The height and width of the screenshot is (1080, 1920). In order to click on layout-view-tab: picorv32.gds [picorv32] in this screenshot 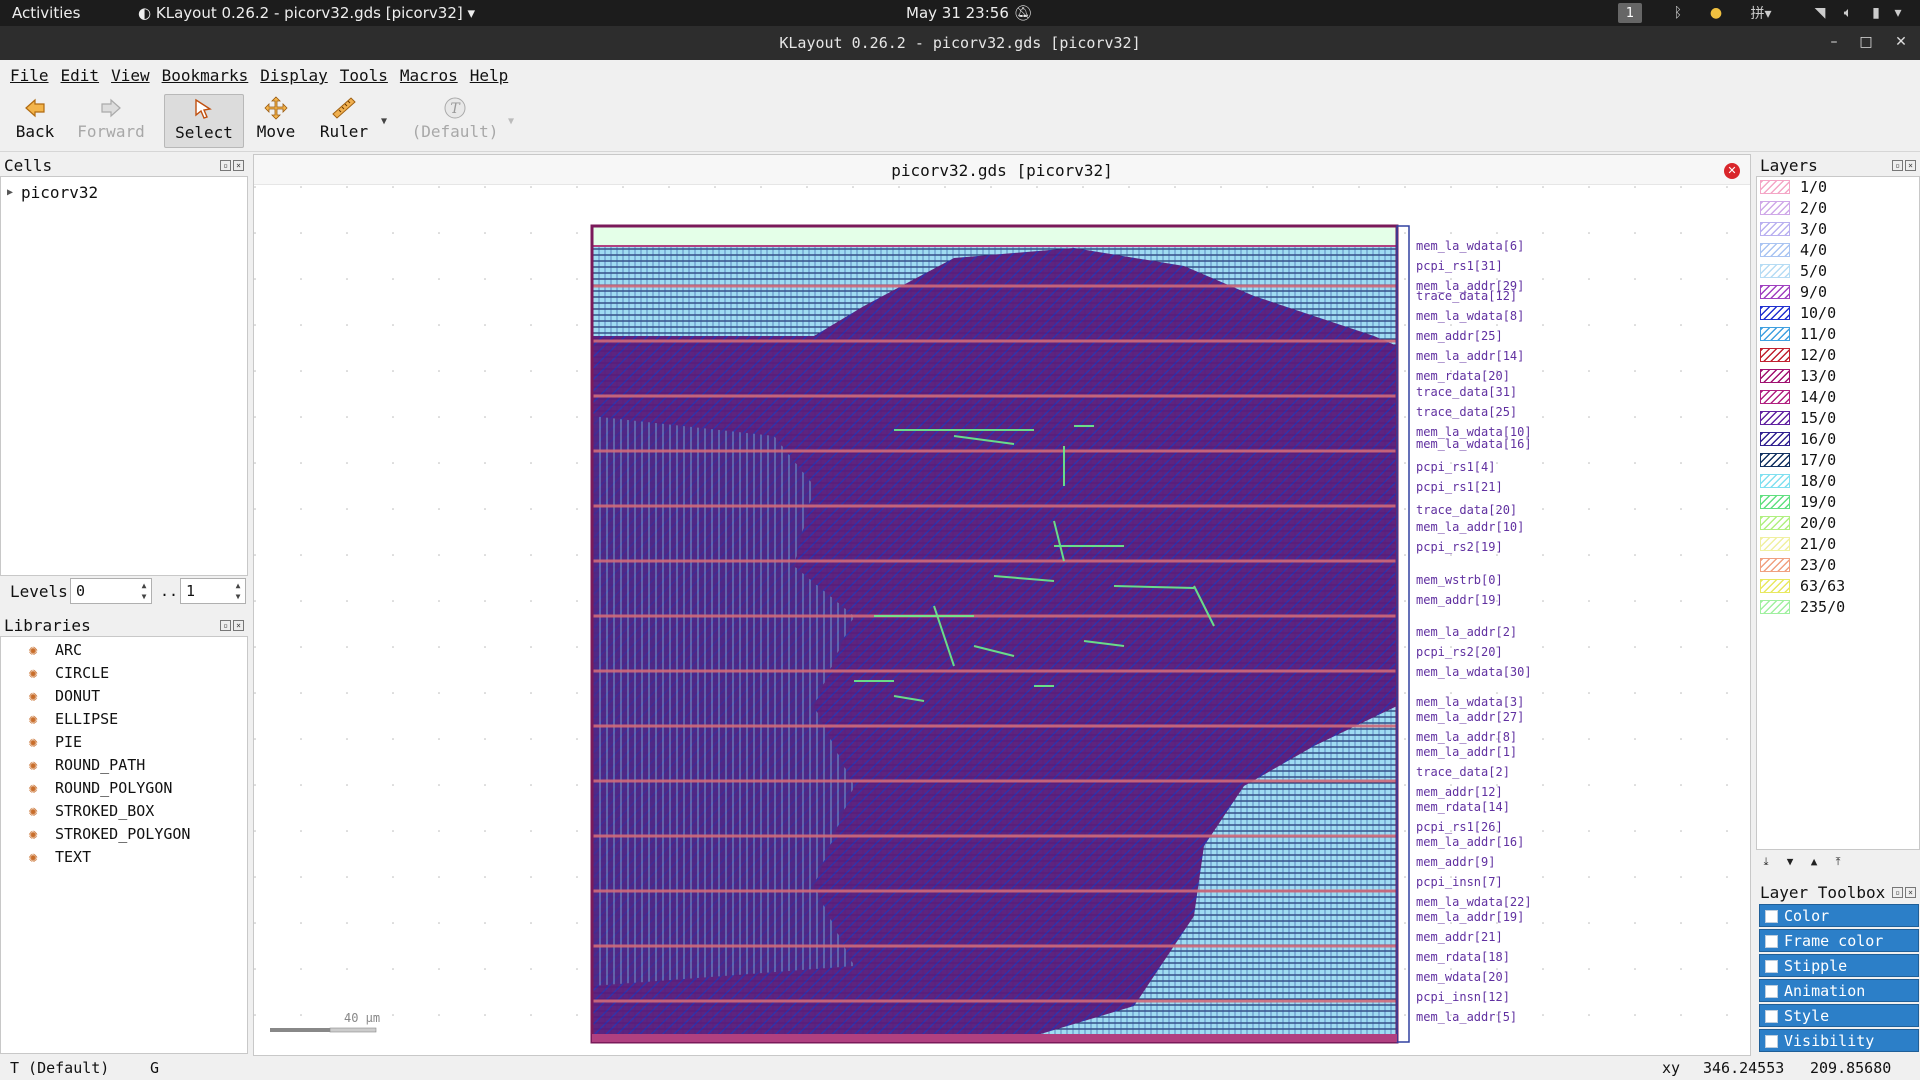, I will do `click(1002, 170)`.